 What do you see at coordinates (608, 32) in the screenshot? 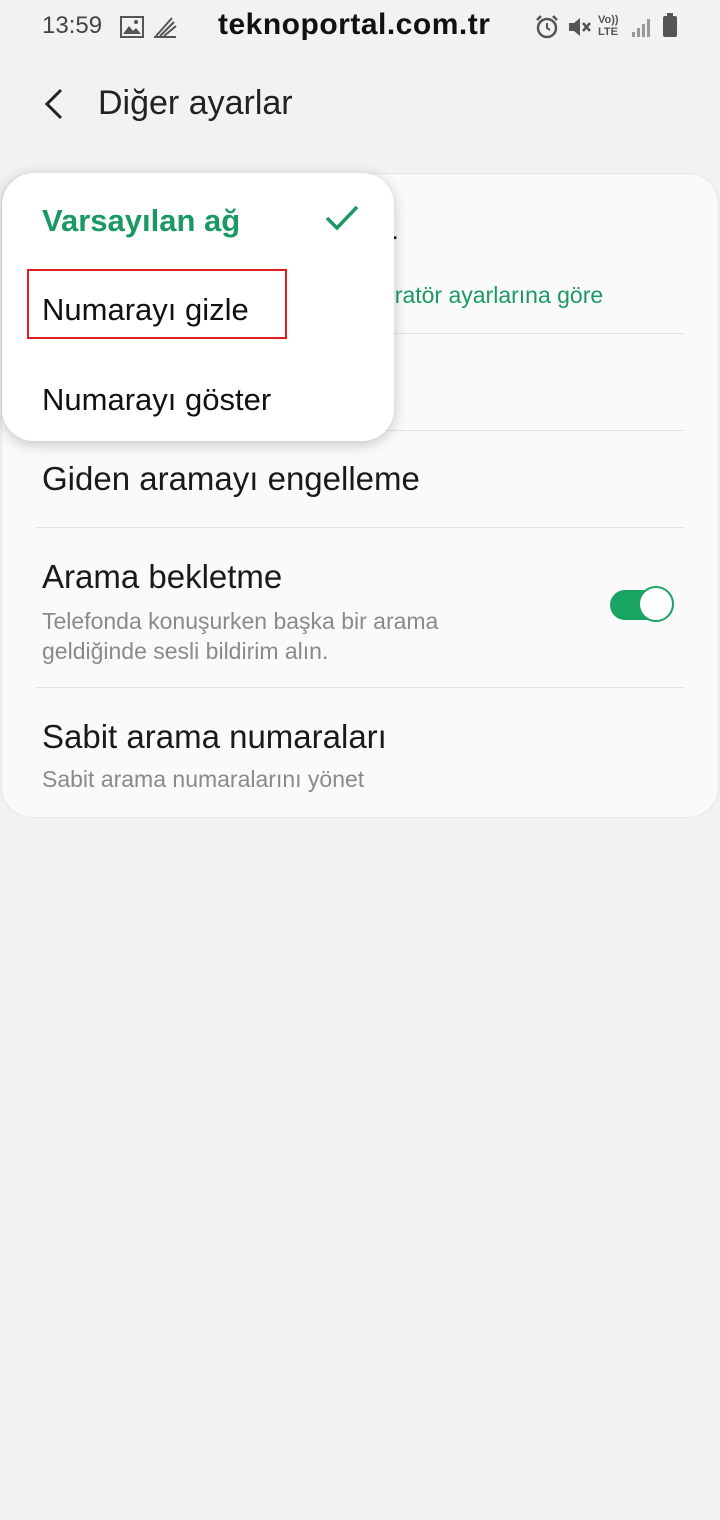
I see `volte-label-bottom: LTE` at bounding box center [608, 32].